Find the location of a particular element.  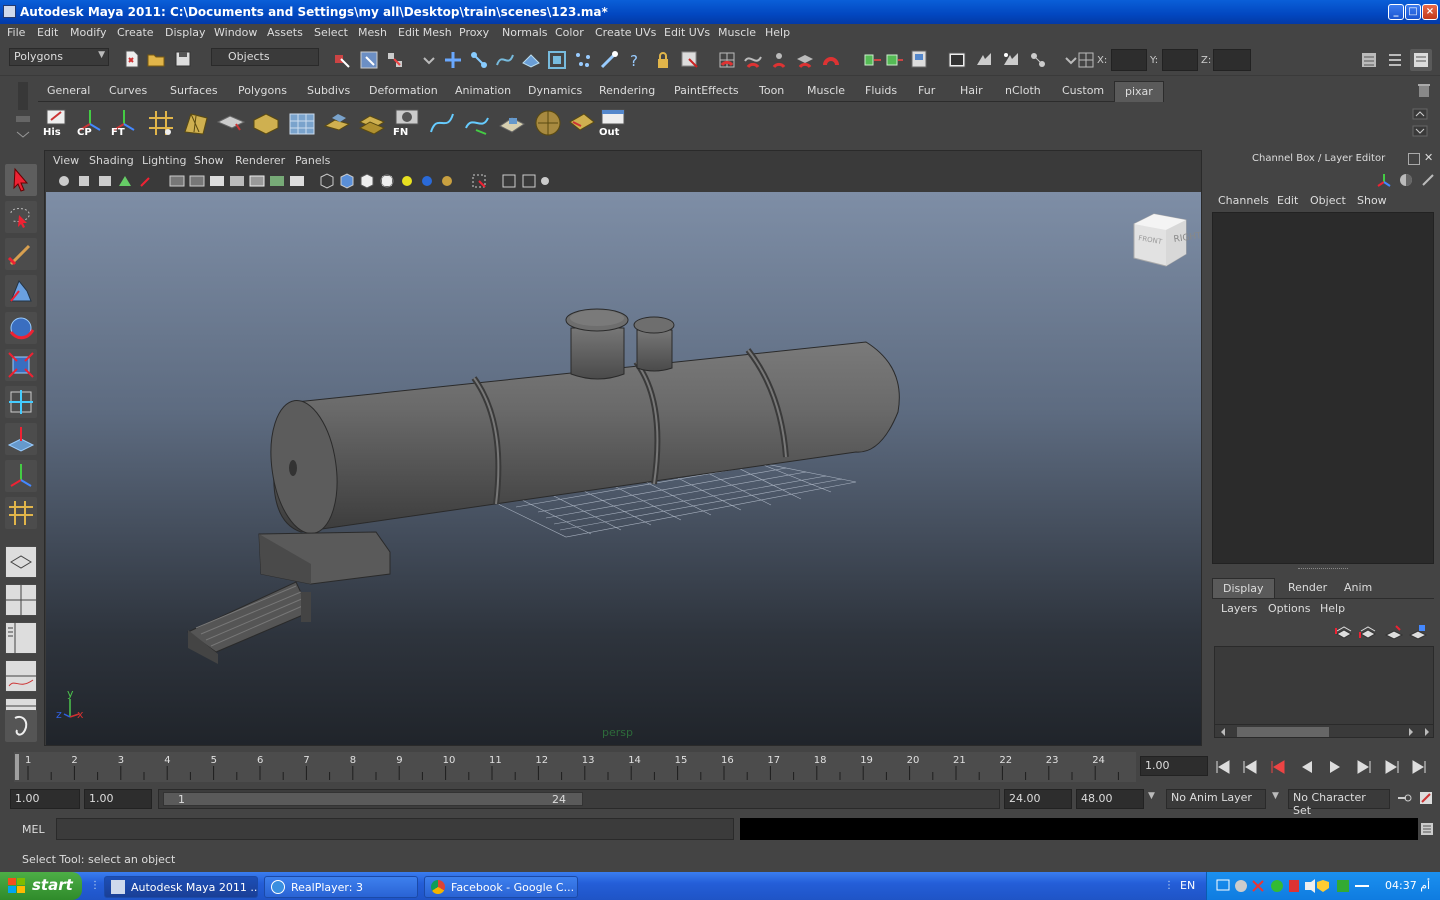

maya-app-icon is located at coordinates (9, 11).